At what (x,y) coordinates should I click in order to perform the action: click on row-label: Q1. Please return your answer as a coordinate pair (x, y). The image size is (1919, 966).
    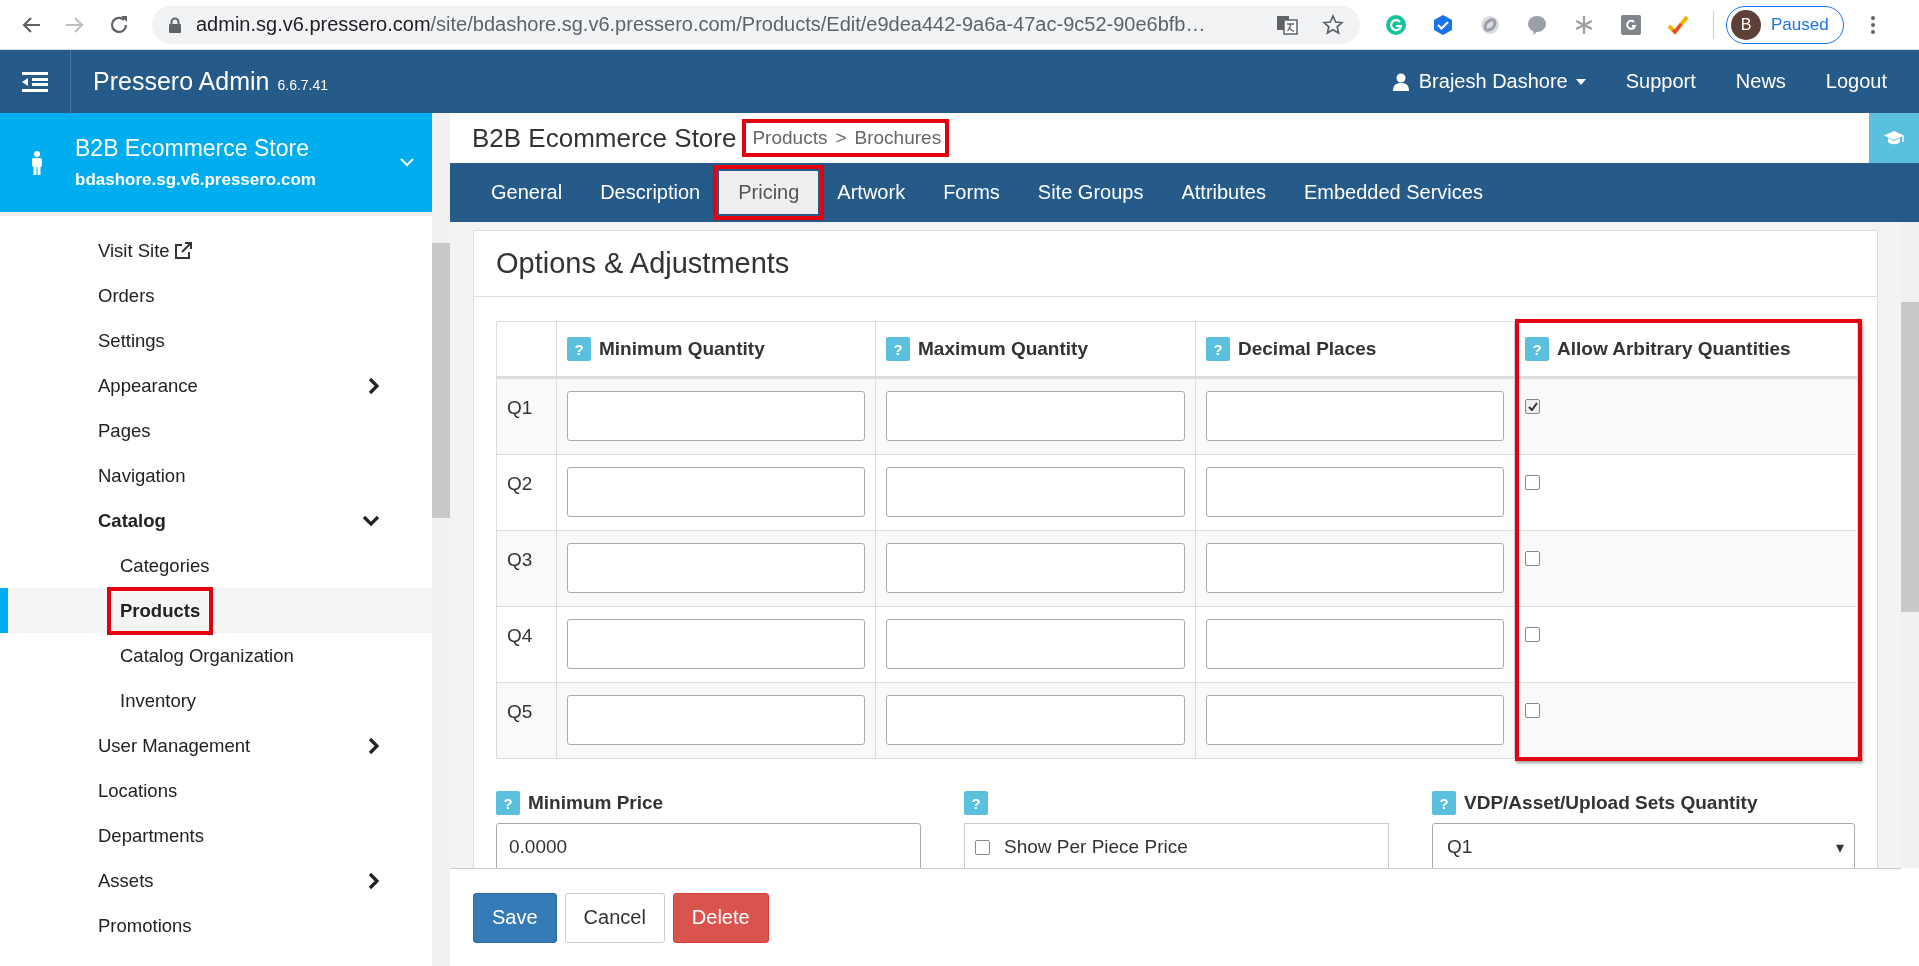
    Looking at the image, I should click on (527, 416).